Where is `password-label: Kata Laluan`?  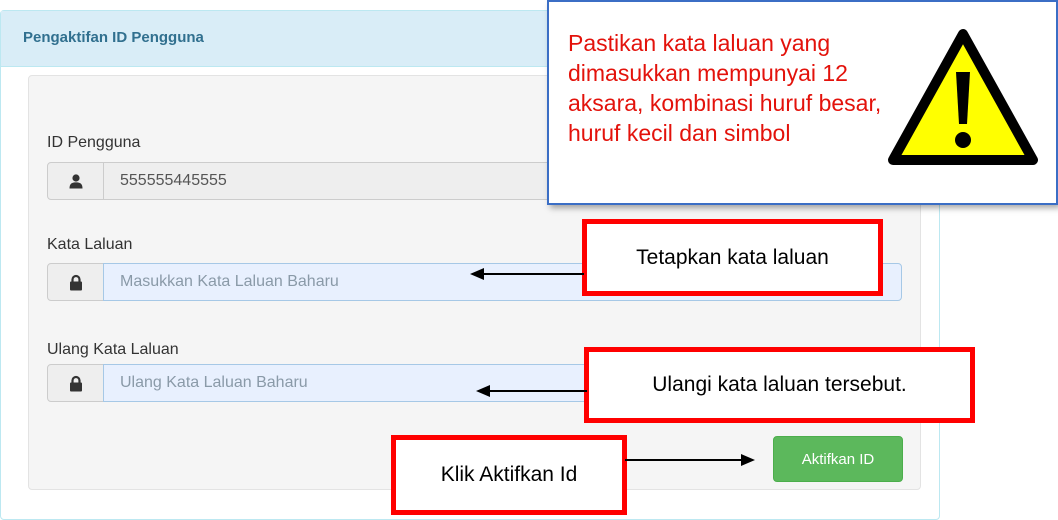
password-label: Kata Laluan is located at coordinates (90, 244).